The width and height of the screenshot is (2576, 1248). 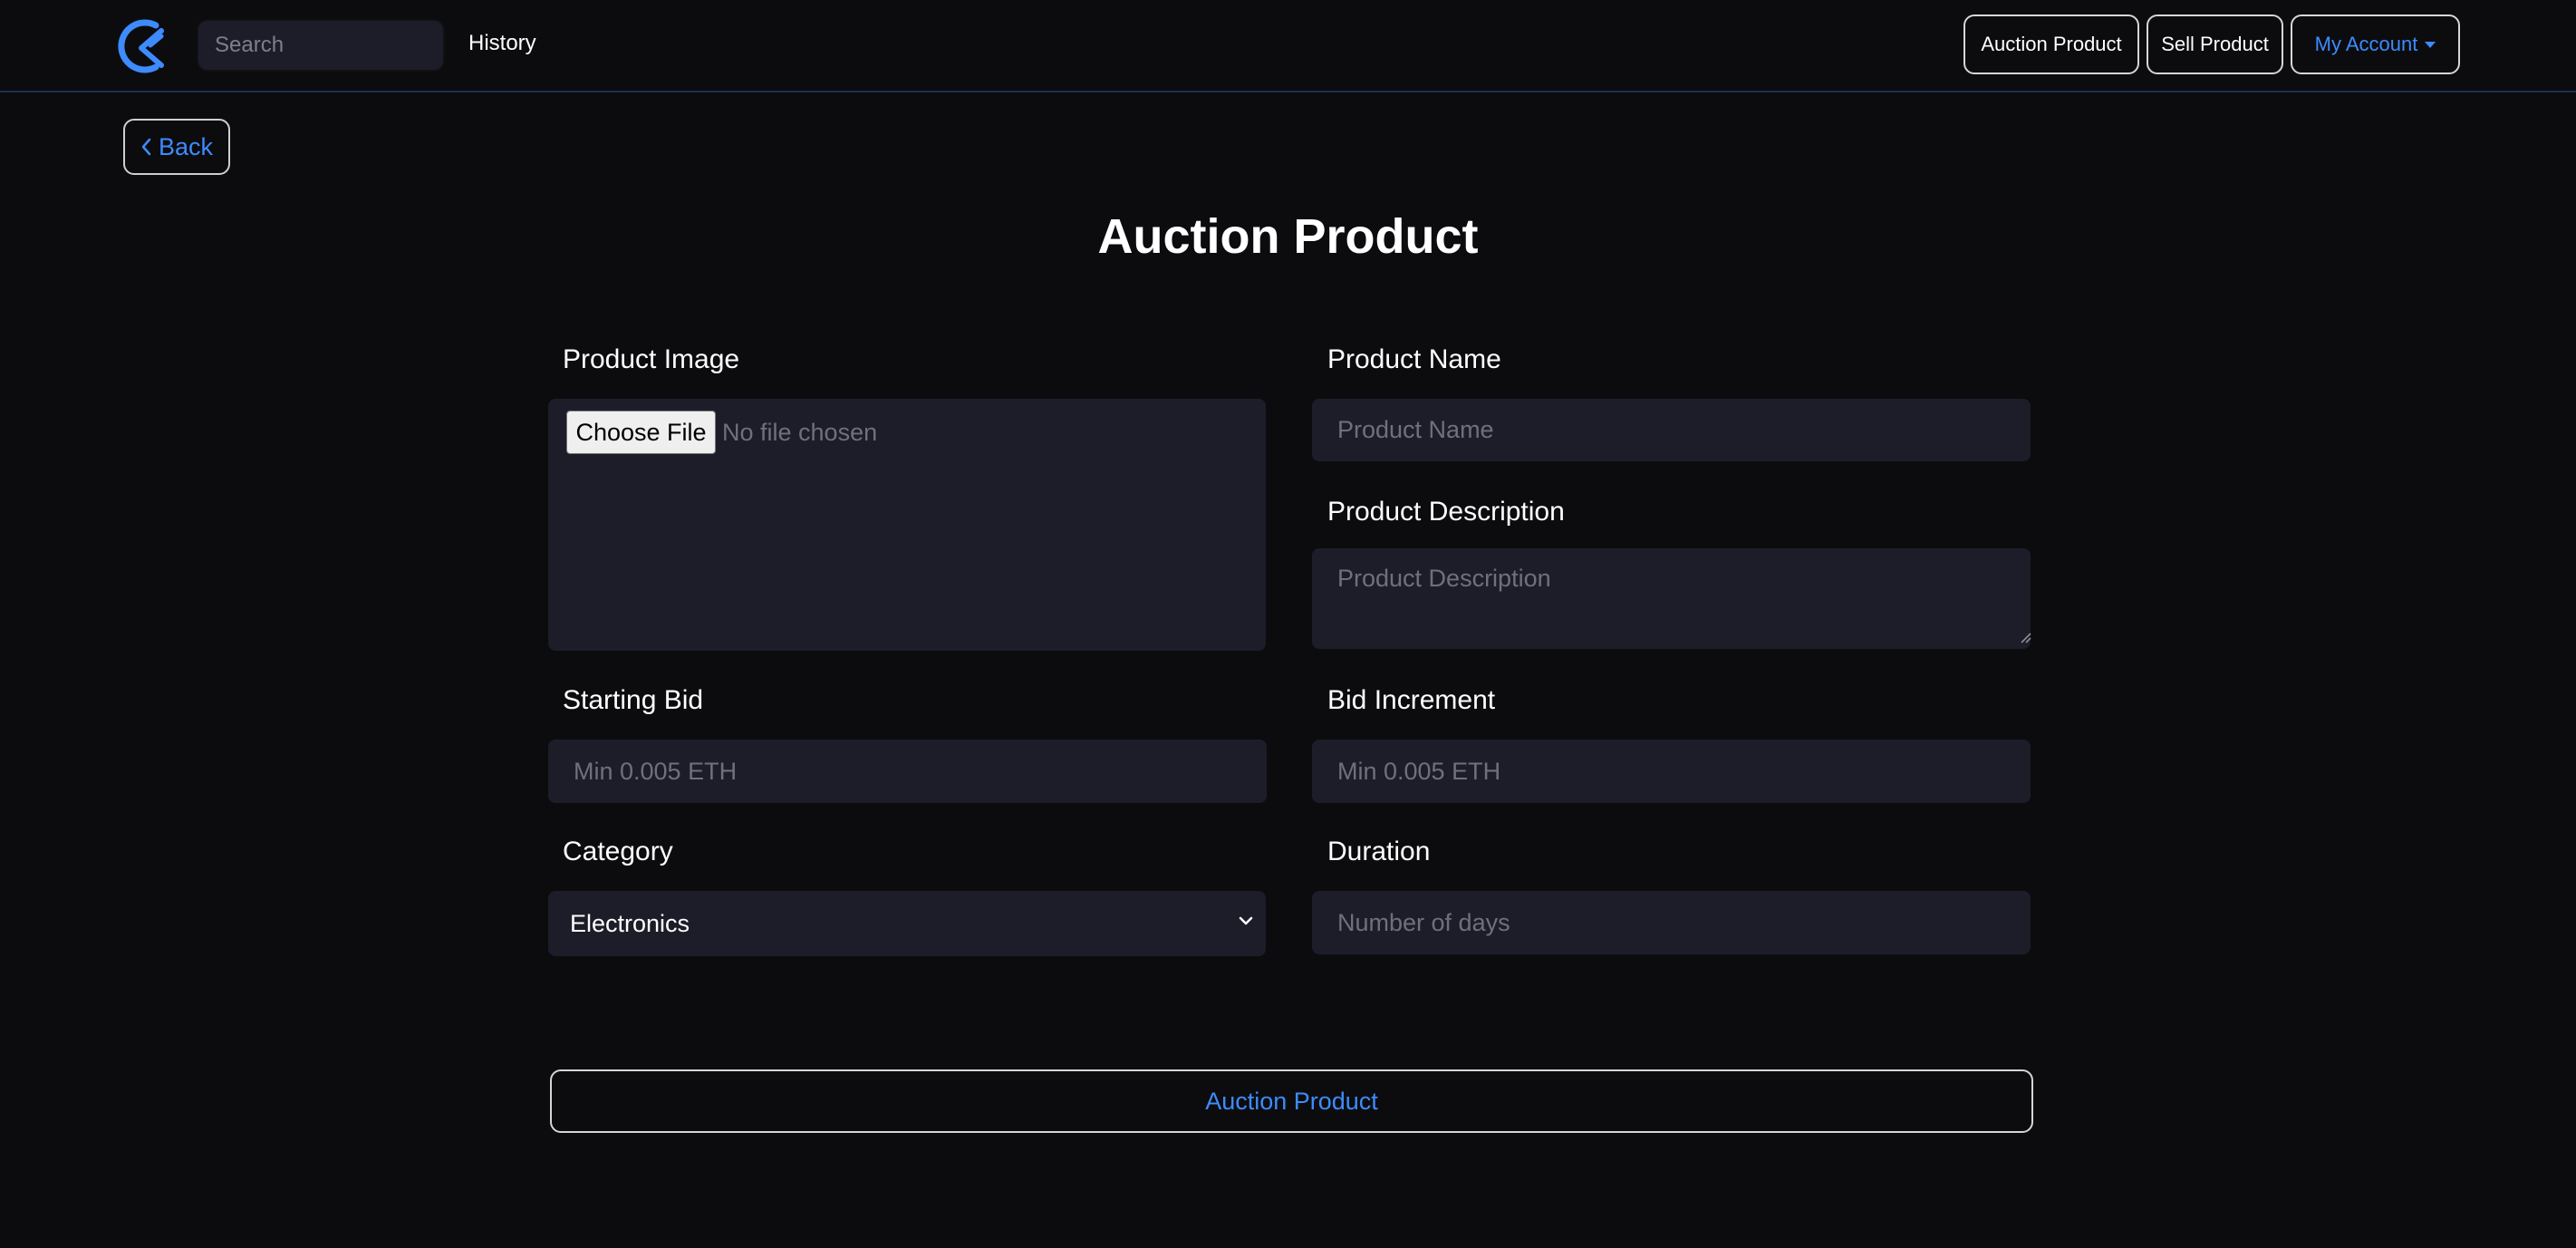 What do you see at coordinates (186, 146) in the screenshot?
I see `back-label: Back` at bounding box center [186, 146].